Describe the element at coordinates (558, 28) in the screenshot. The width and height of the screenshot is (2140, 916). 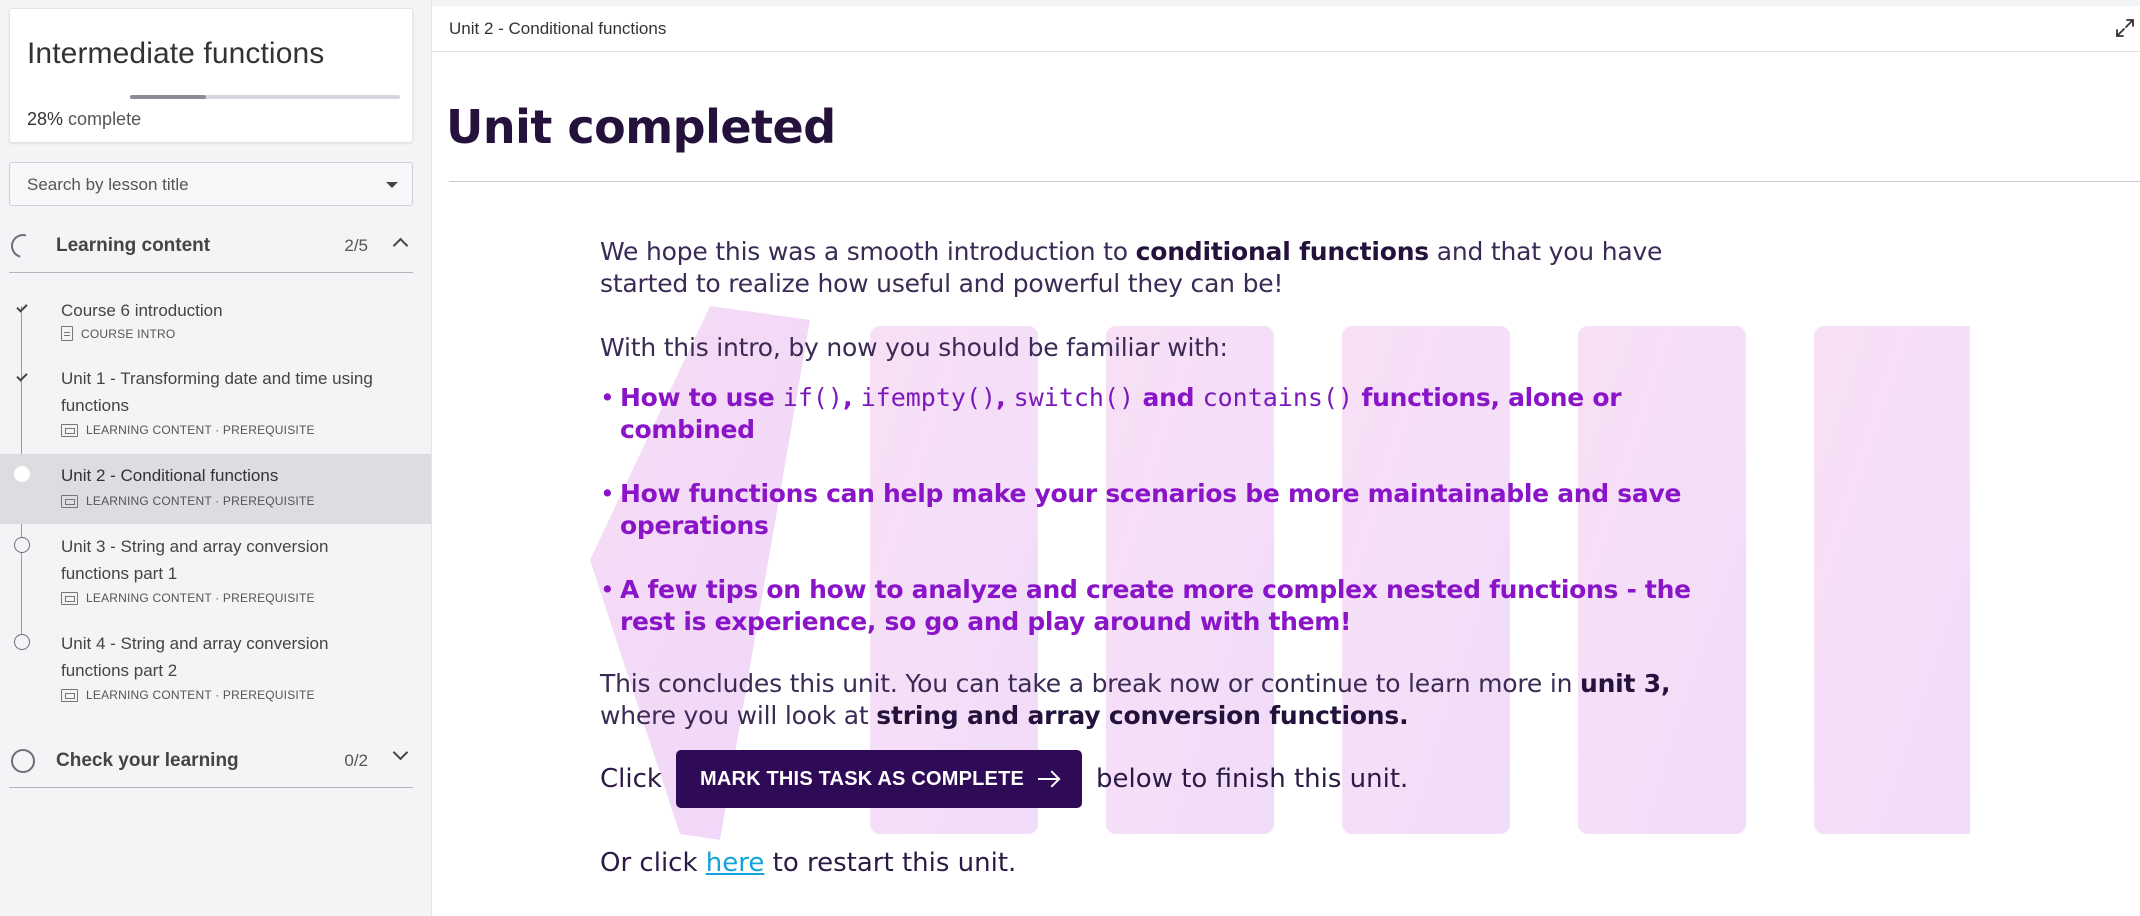
I see `breadcrumb: Unit 2 - Conditional functions` at that location.